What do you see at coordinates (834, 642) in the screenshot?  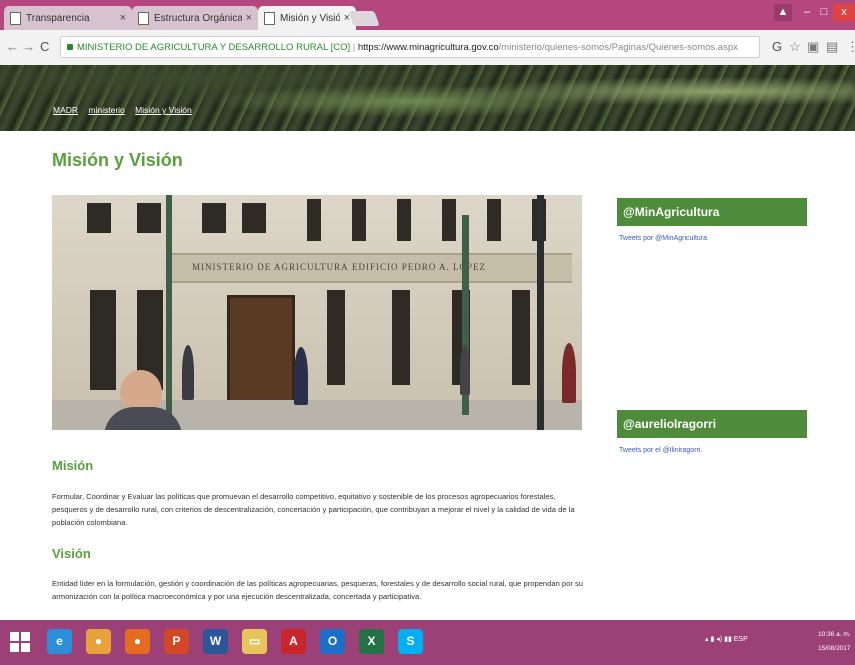 I see `clock: 10:36 a. m. 15/08/2017` at bounding box center [834, 642].